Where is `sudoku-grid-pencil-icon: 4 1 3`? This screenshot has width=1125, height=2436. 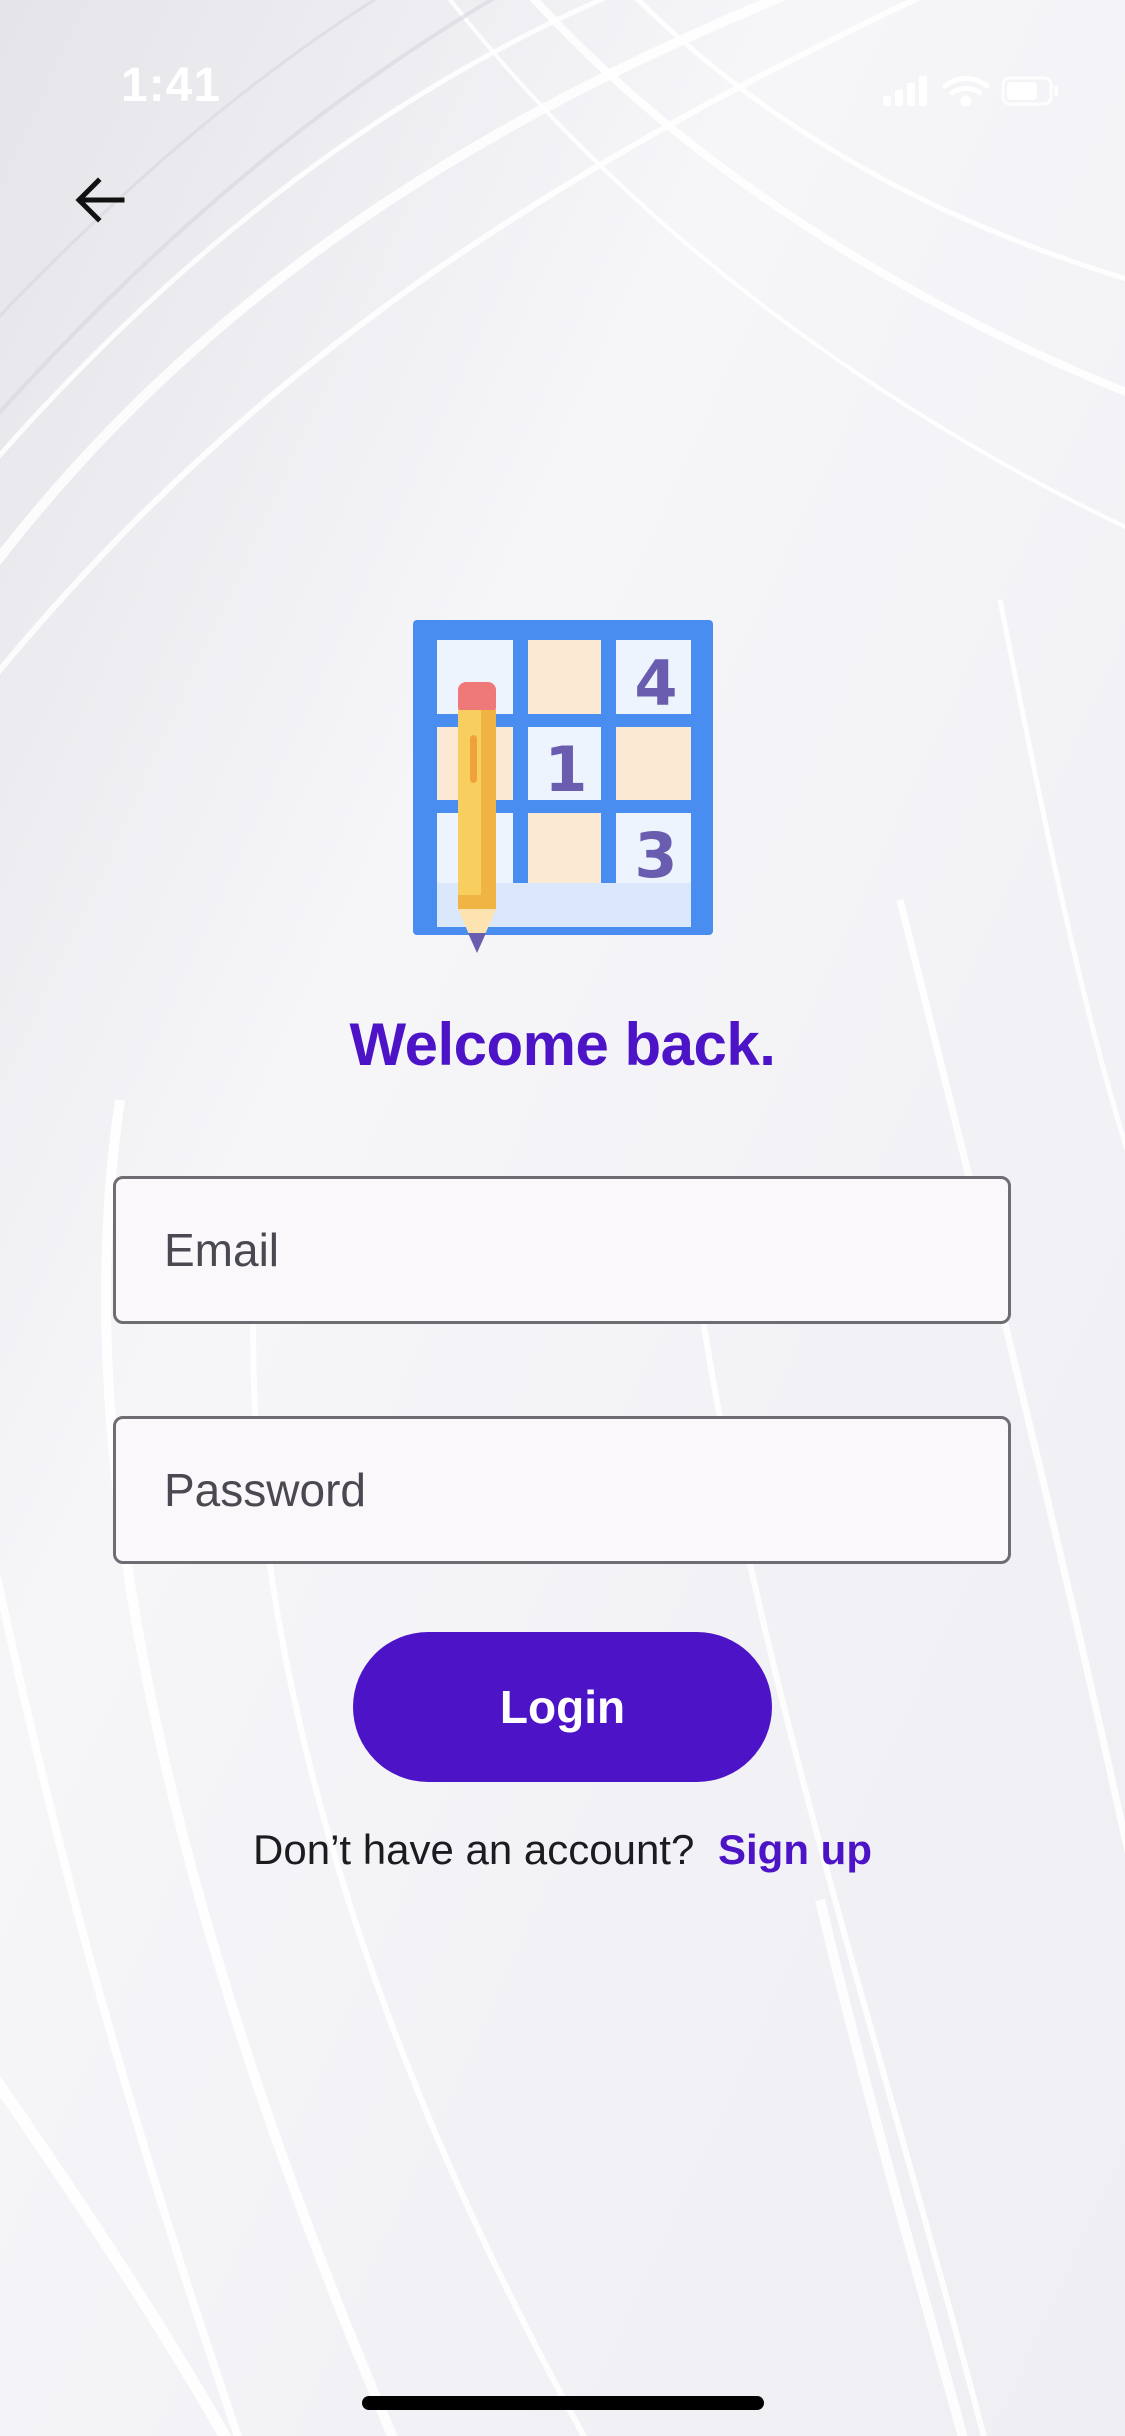 sudoku-grid-pencil-icon: 4 1 3 is located at coordinates (563, 786).